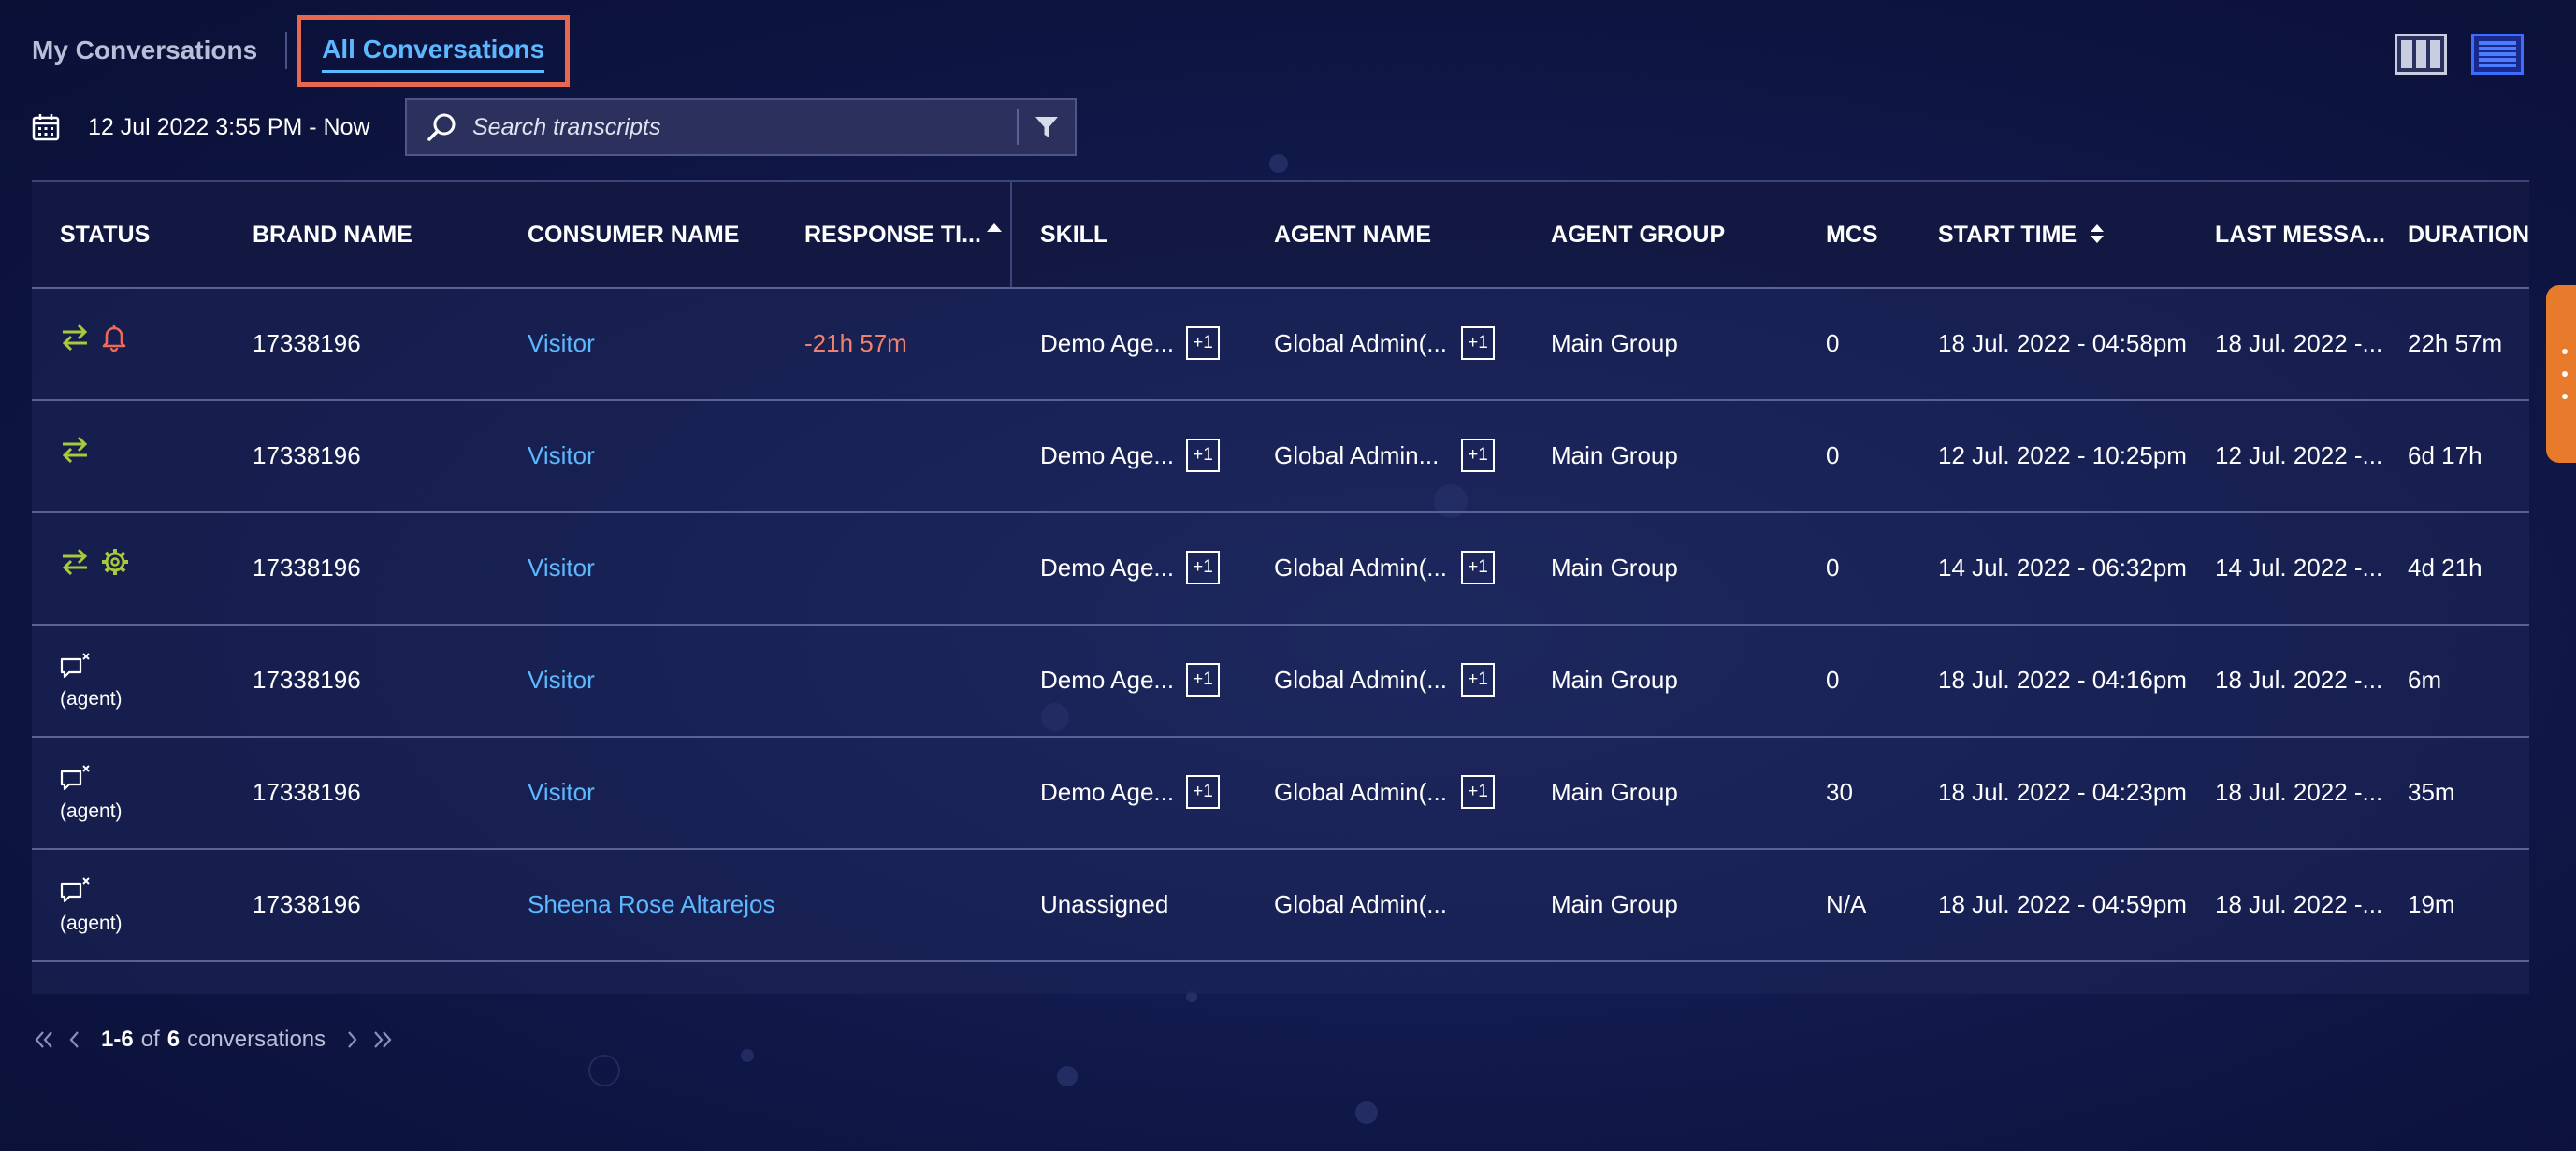  Describe the element at coordinates (229, 127) in the screenshot. I see `date-range-text: 12 Jul 2022 3:55 PM - Now` at that location.